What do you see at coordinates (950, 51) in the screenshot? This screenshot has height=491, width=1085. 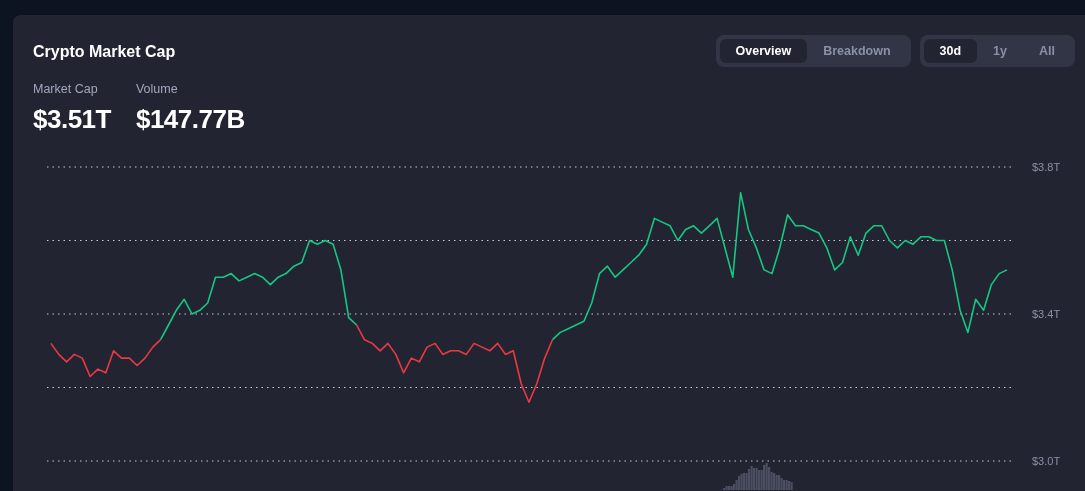 I see `tab: 30d` at bounding box center [950, 51].